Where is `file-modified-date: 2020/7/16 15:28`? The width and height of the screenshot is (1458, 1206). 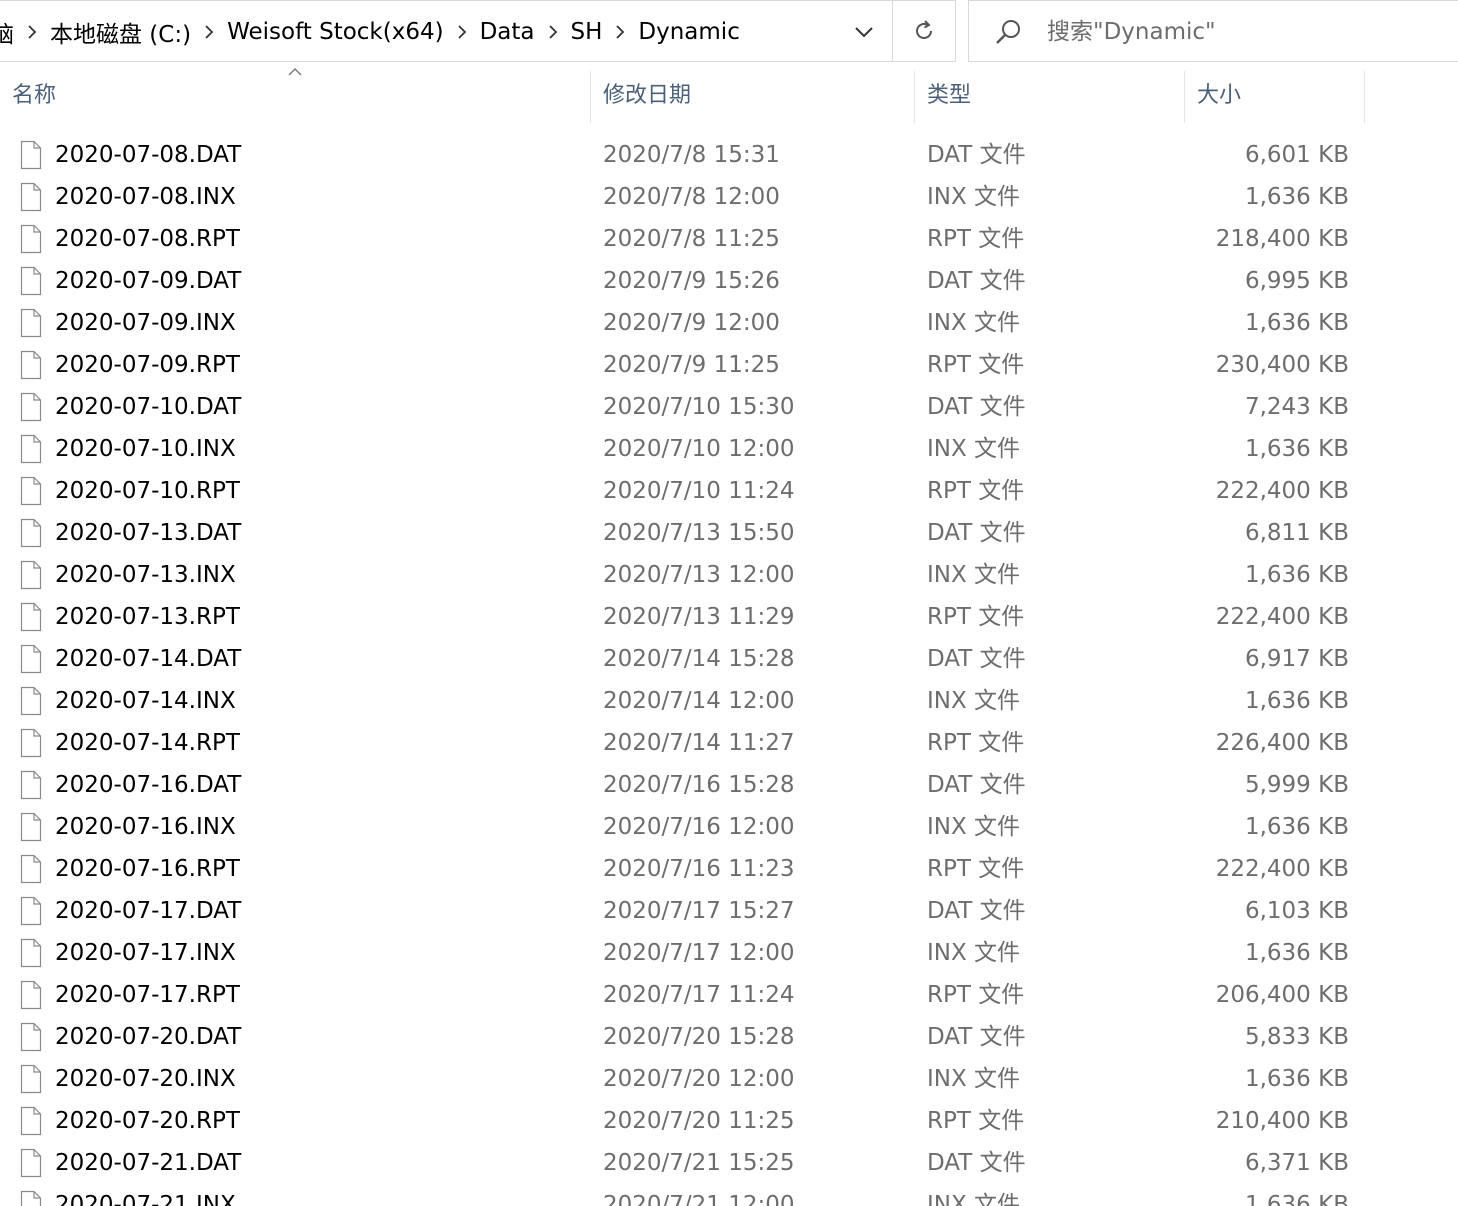 file-modified-date: 2020/7/16 15:28 is located at coordinates (699, 785).